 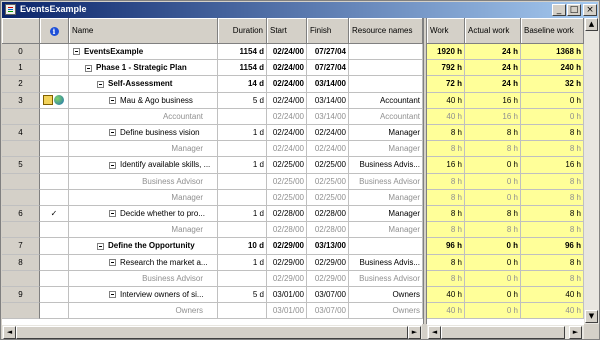 What do you see at coordinates (591, 316) in the screenshot?
I see `scroll-down-button: ▼` at bounding box center [591, 316].